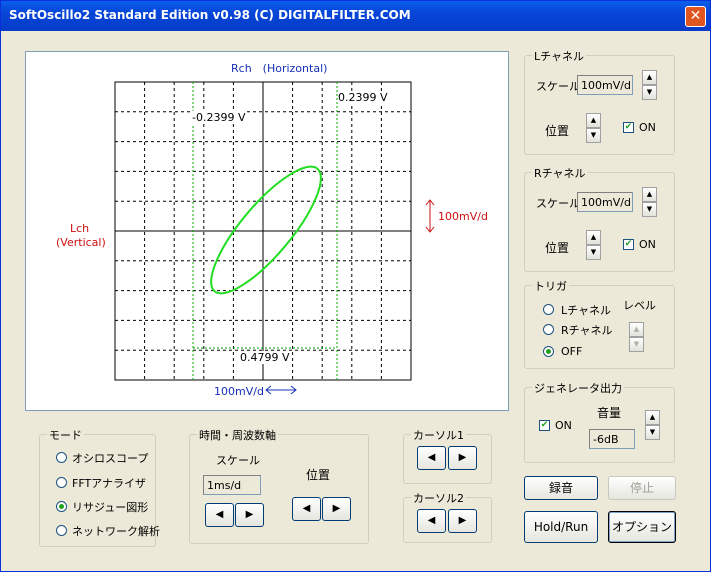 The image size is (711, 572). What do you see at coordinates (572, 351) in the screenshot?
I see `trigger-option-off: OFF` at bounding box center [572, 351].